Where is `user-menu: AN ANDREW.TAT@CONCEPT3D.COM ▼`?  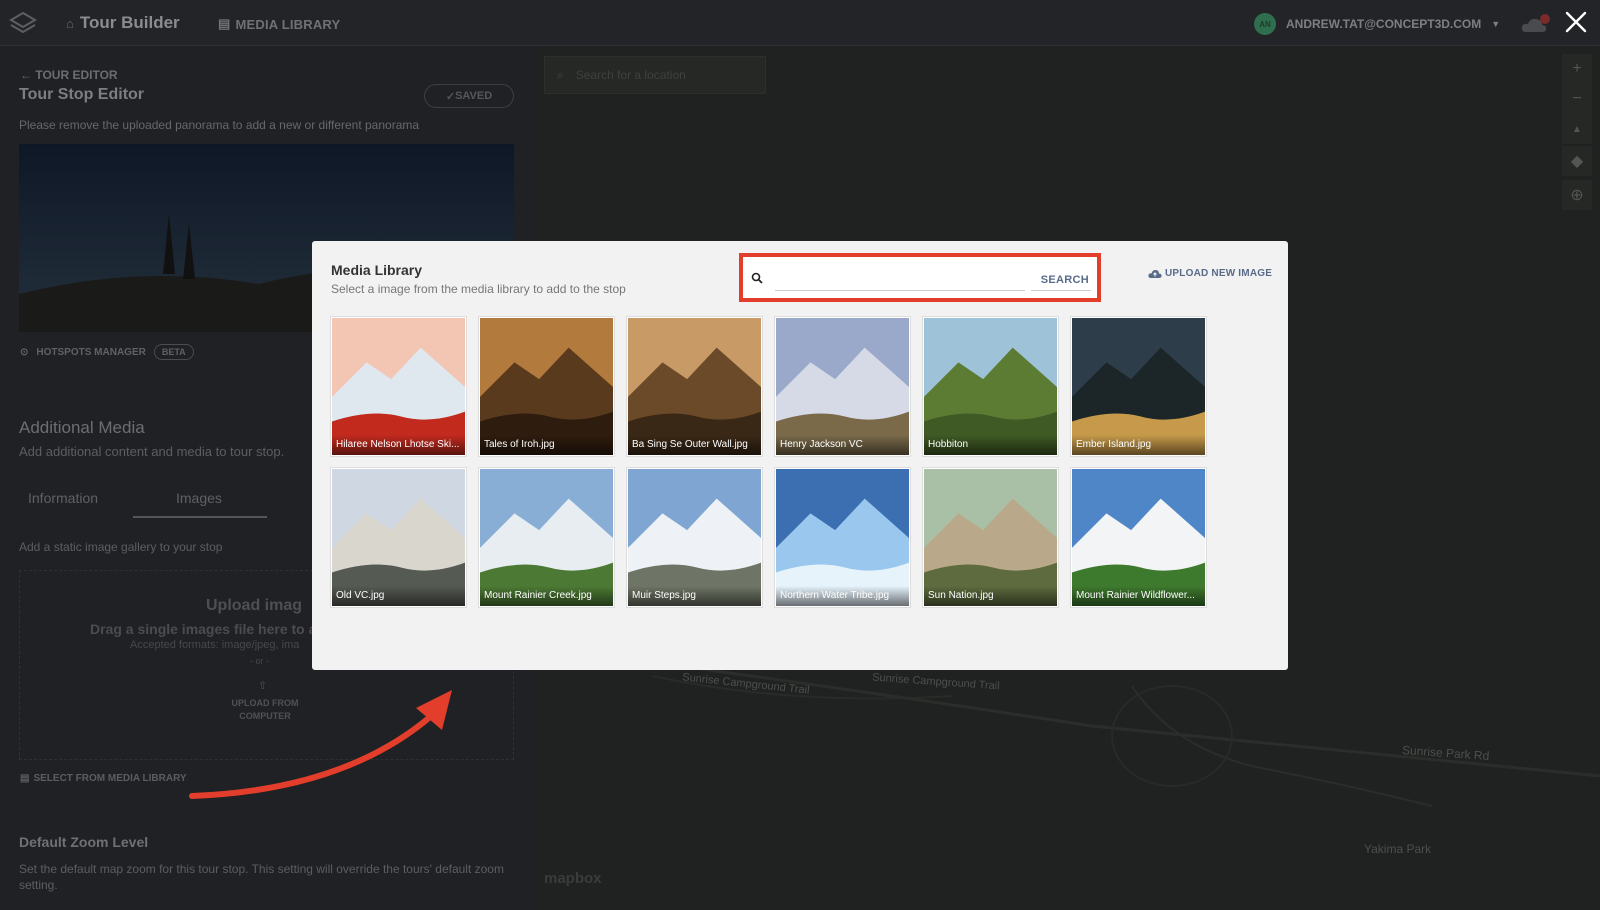 user-menu: AN ANDREW.TAT@CONCEPT3D.COM ▼ is located at coordinates (1377, 24).